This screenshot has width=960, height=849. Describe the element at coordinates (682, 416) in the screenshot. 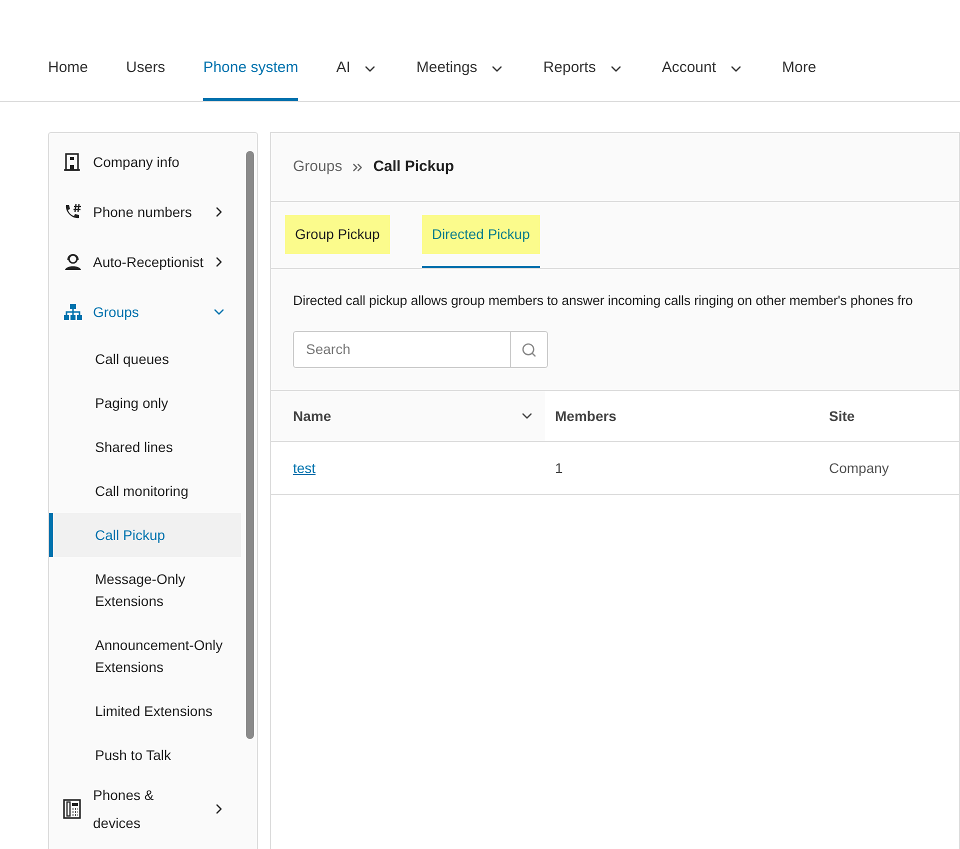

I see `column-header: Members` at that location.